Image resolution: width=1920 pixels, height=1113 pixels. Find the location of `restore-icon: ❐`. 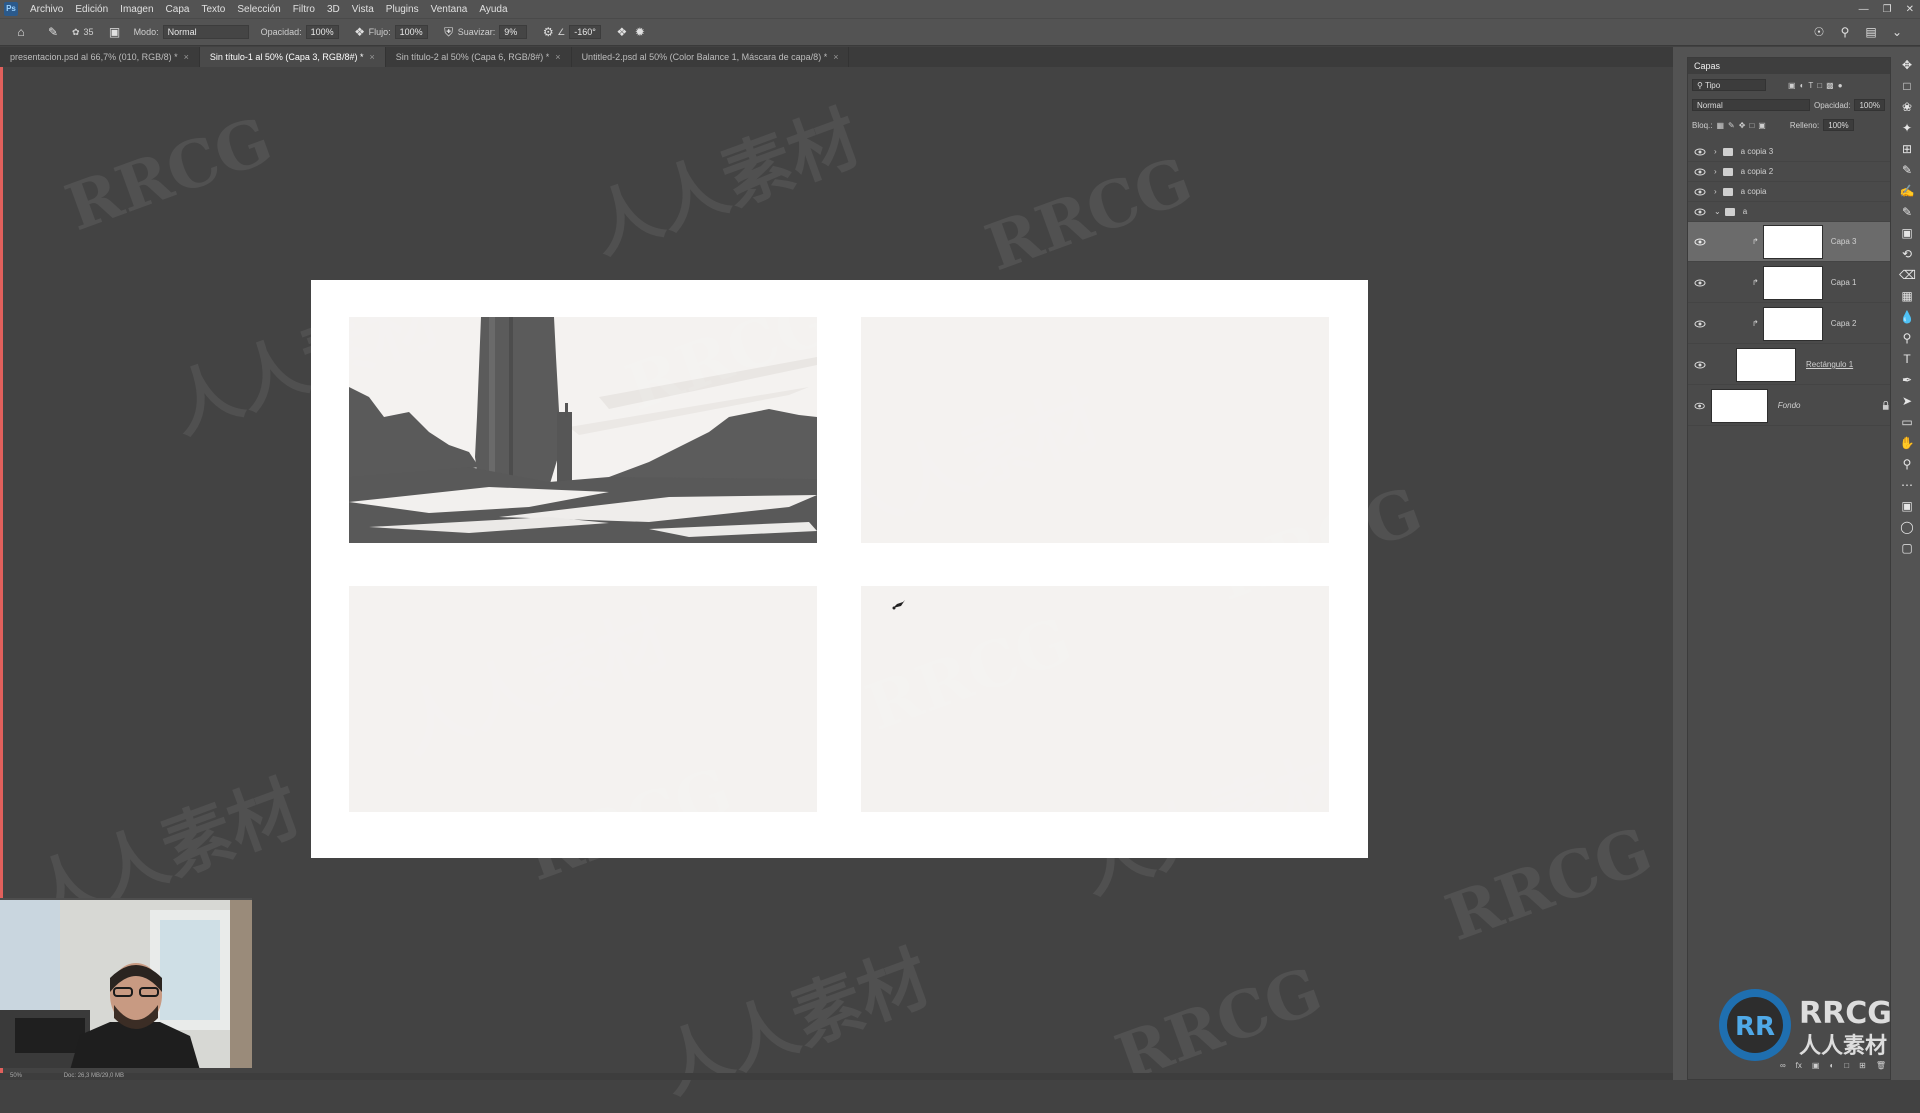

restore-icon: ❐ is located at coordinates (1887, 9).